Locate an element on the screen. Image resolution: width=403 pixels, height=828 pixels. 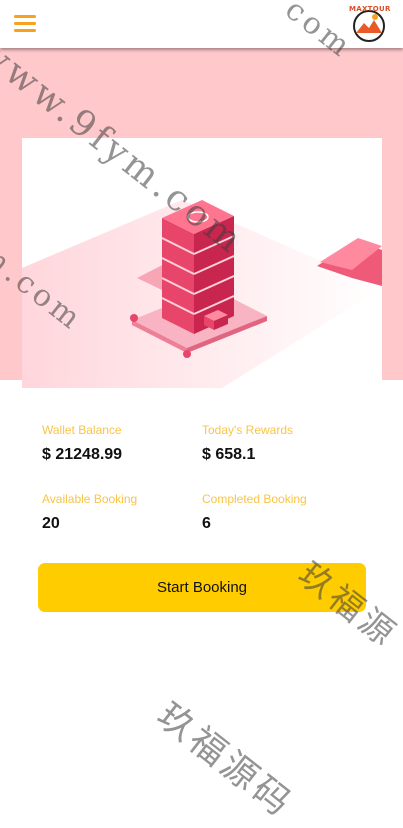
completed-booking-value: 6 is located at coordinates (206, 523).